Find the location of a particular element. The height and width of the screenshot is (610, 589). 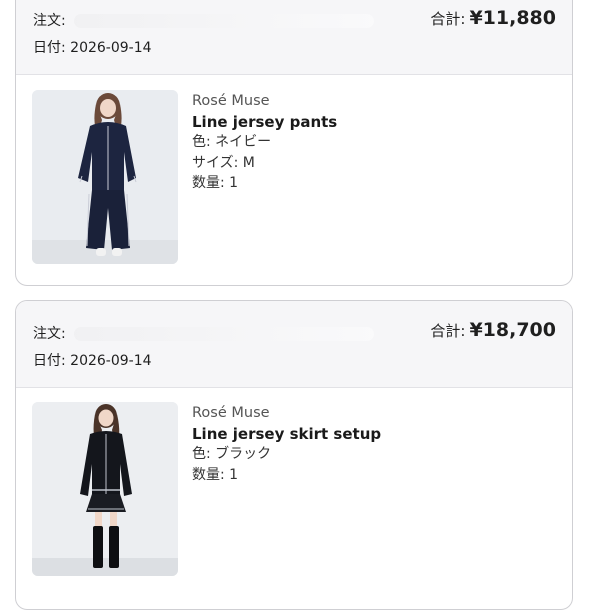

order-total: 合計: ¥11,880 is located at coordinates (493, 18).